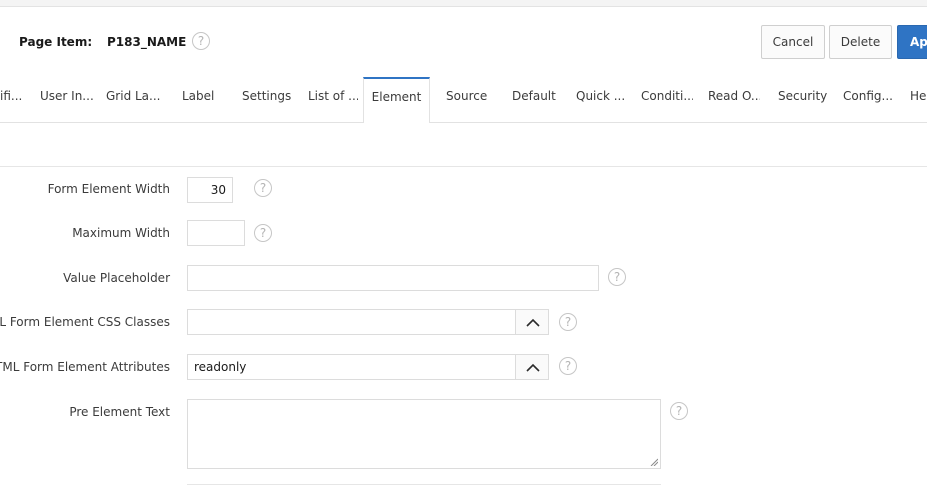 This screenshot has width=927, height=487. I want to click on element-attributes-label: TML Form Element Attributes, so click(85, 367).